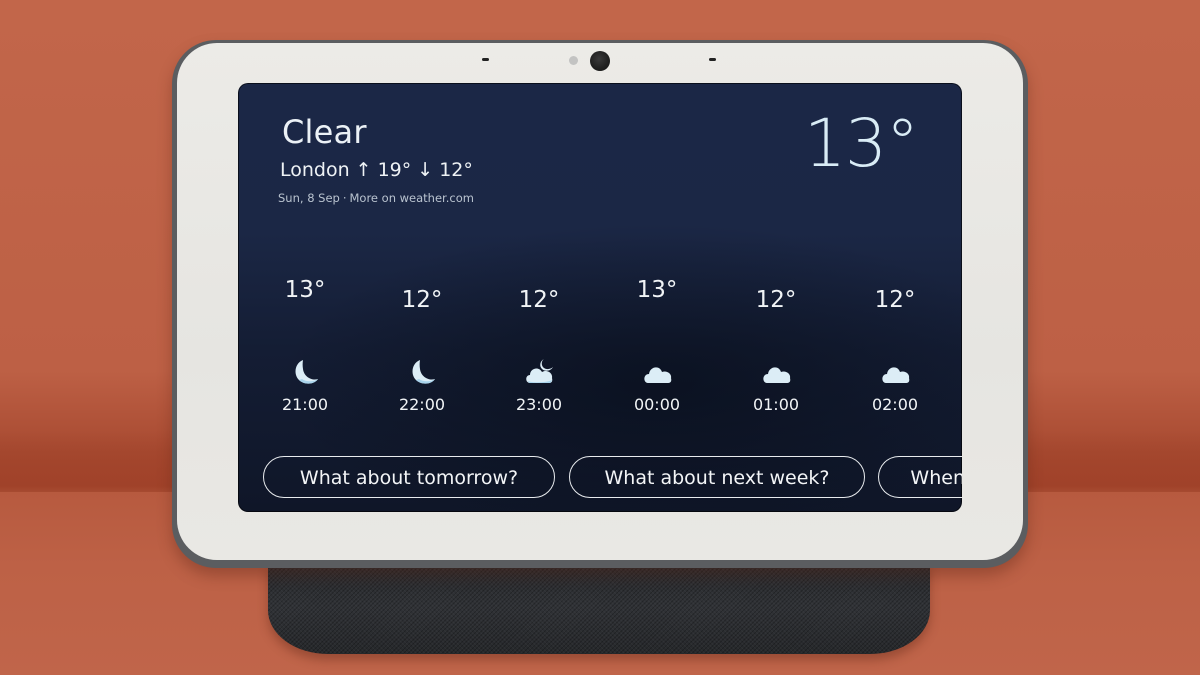 The image size is (1200, 675). Describe the element at coordinates (305, 404) in the screenshot. I see `hourly-time: 21:00` at that location.